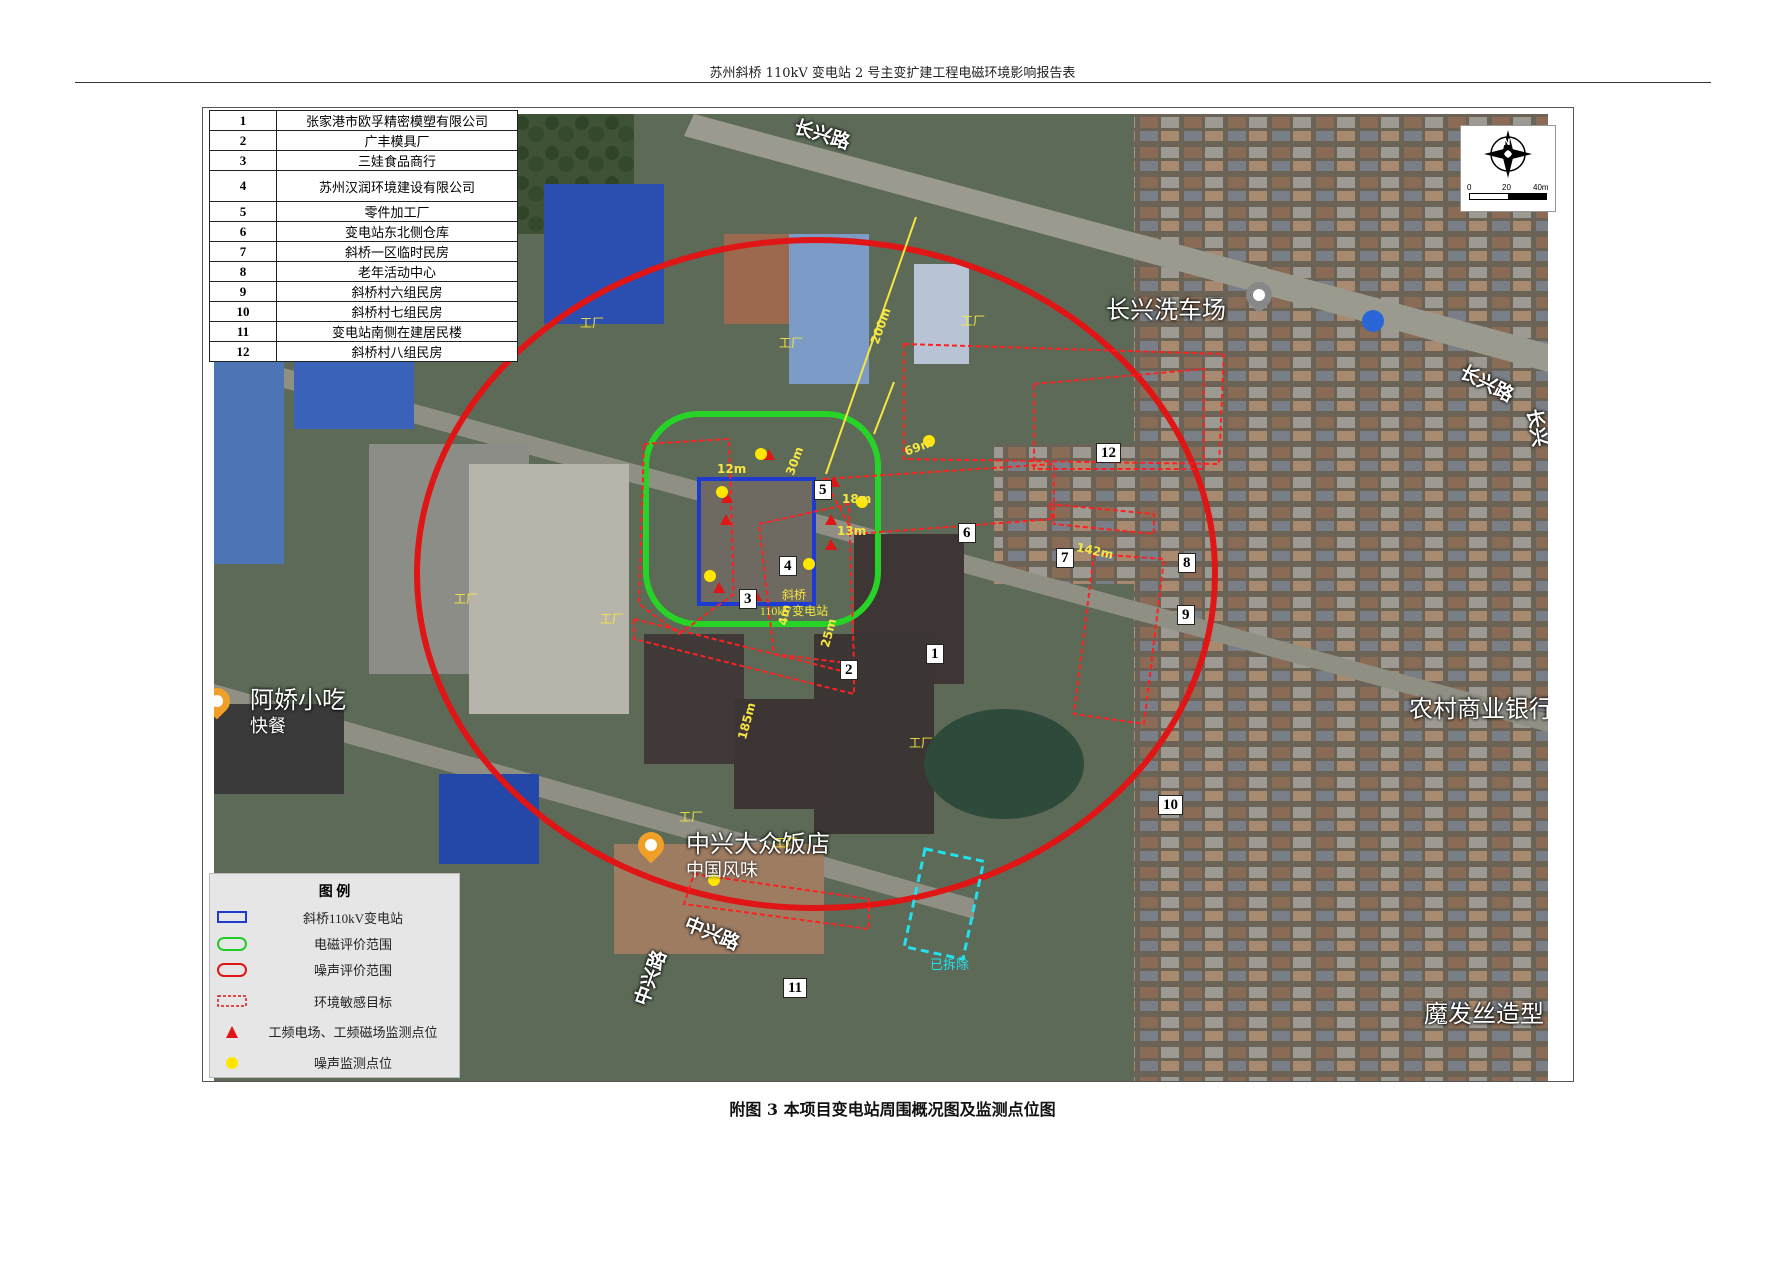 The image size is (1785, 1262). I want to click on target-no: 3, so click(243, 160).